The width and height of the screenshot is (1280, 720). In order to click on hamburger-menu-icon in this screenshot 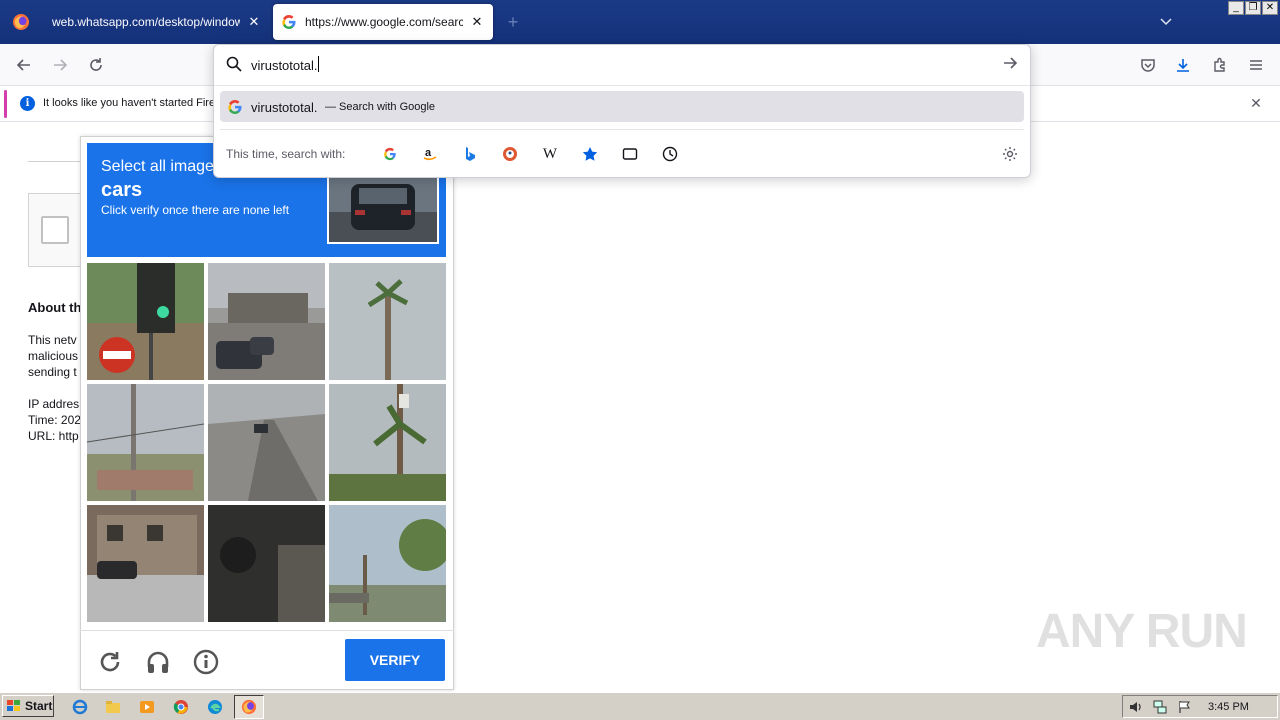, I will do `click(1256, 65)`.